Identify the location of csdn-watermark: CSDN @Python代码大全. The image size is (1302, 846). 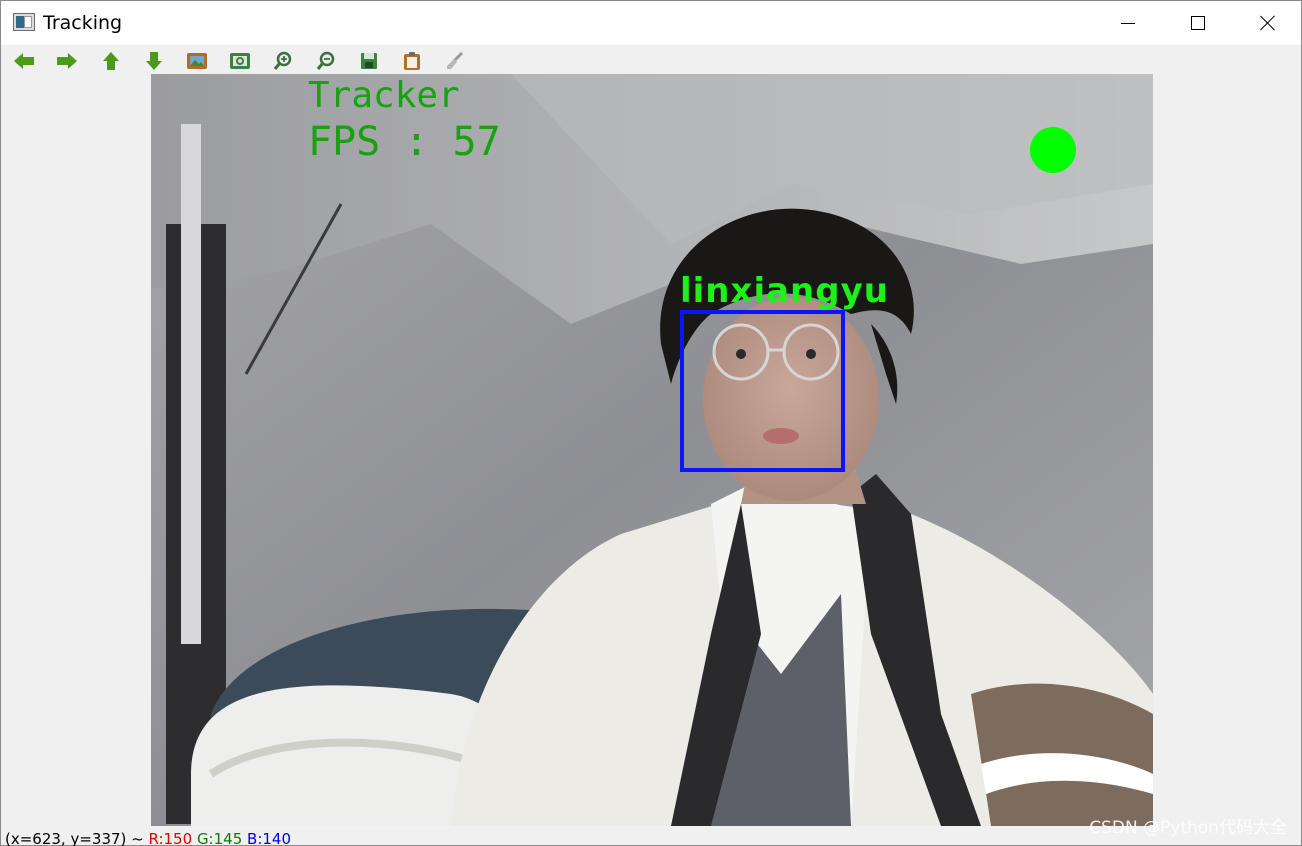
(1188, 828).